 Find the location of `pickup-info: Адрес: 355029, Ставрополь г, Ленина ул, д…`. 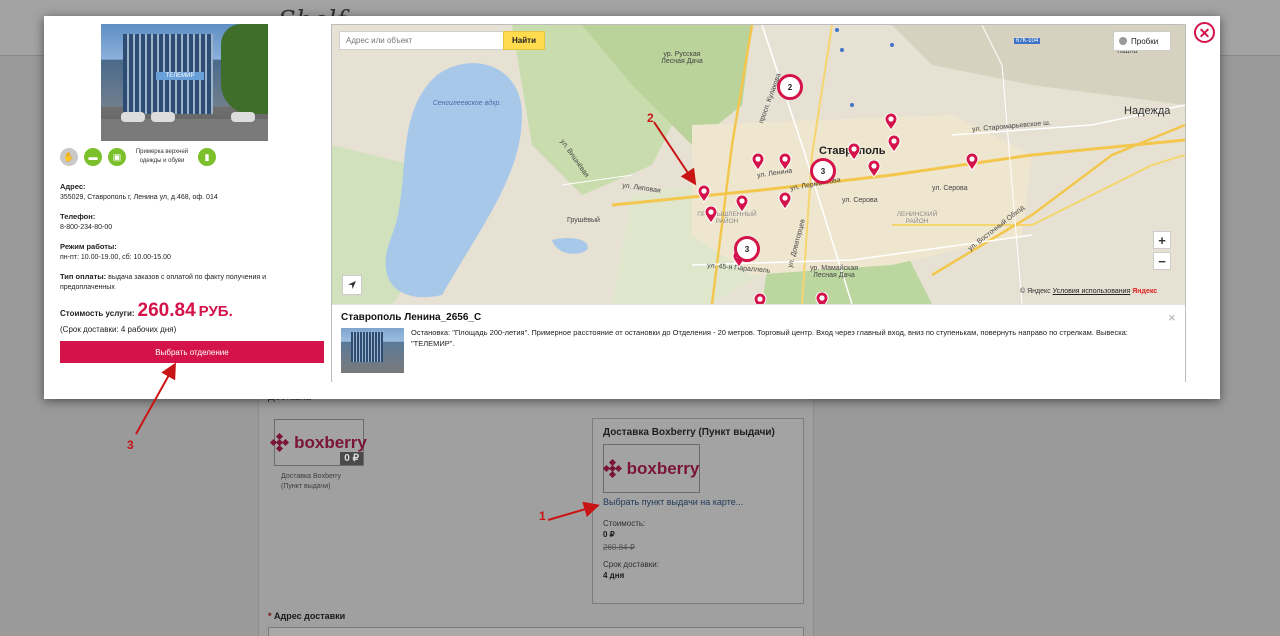

pickup-info: Адрес: 355029, Ставрополь г, Ленина ул, д… is located at coordinates (188, 242).